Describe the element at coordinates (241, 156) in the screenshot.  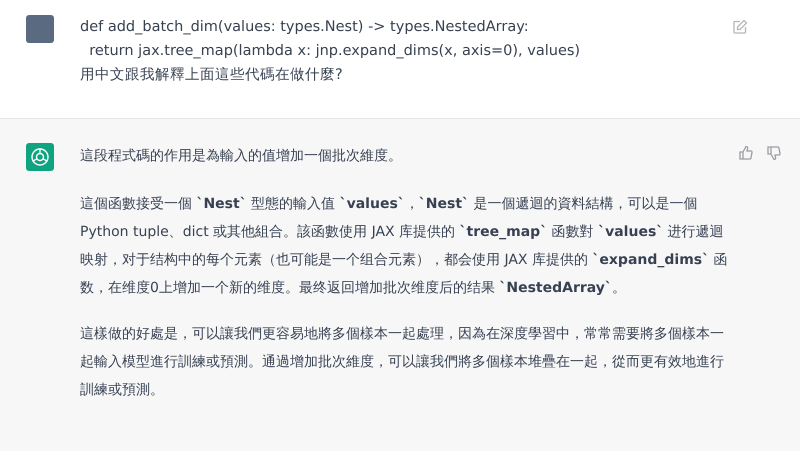
I see `response-paragraph: 這段程式碼的作用是為輸入的值增加一個批次維度。` at that location.